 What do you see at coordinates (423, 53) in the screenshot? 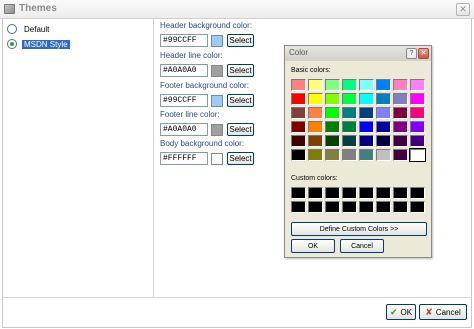
I see `dialog-close-button: ✕` at bounding box center [423, 53].